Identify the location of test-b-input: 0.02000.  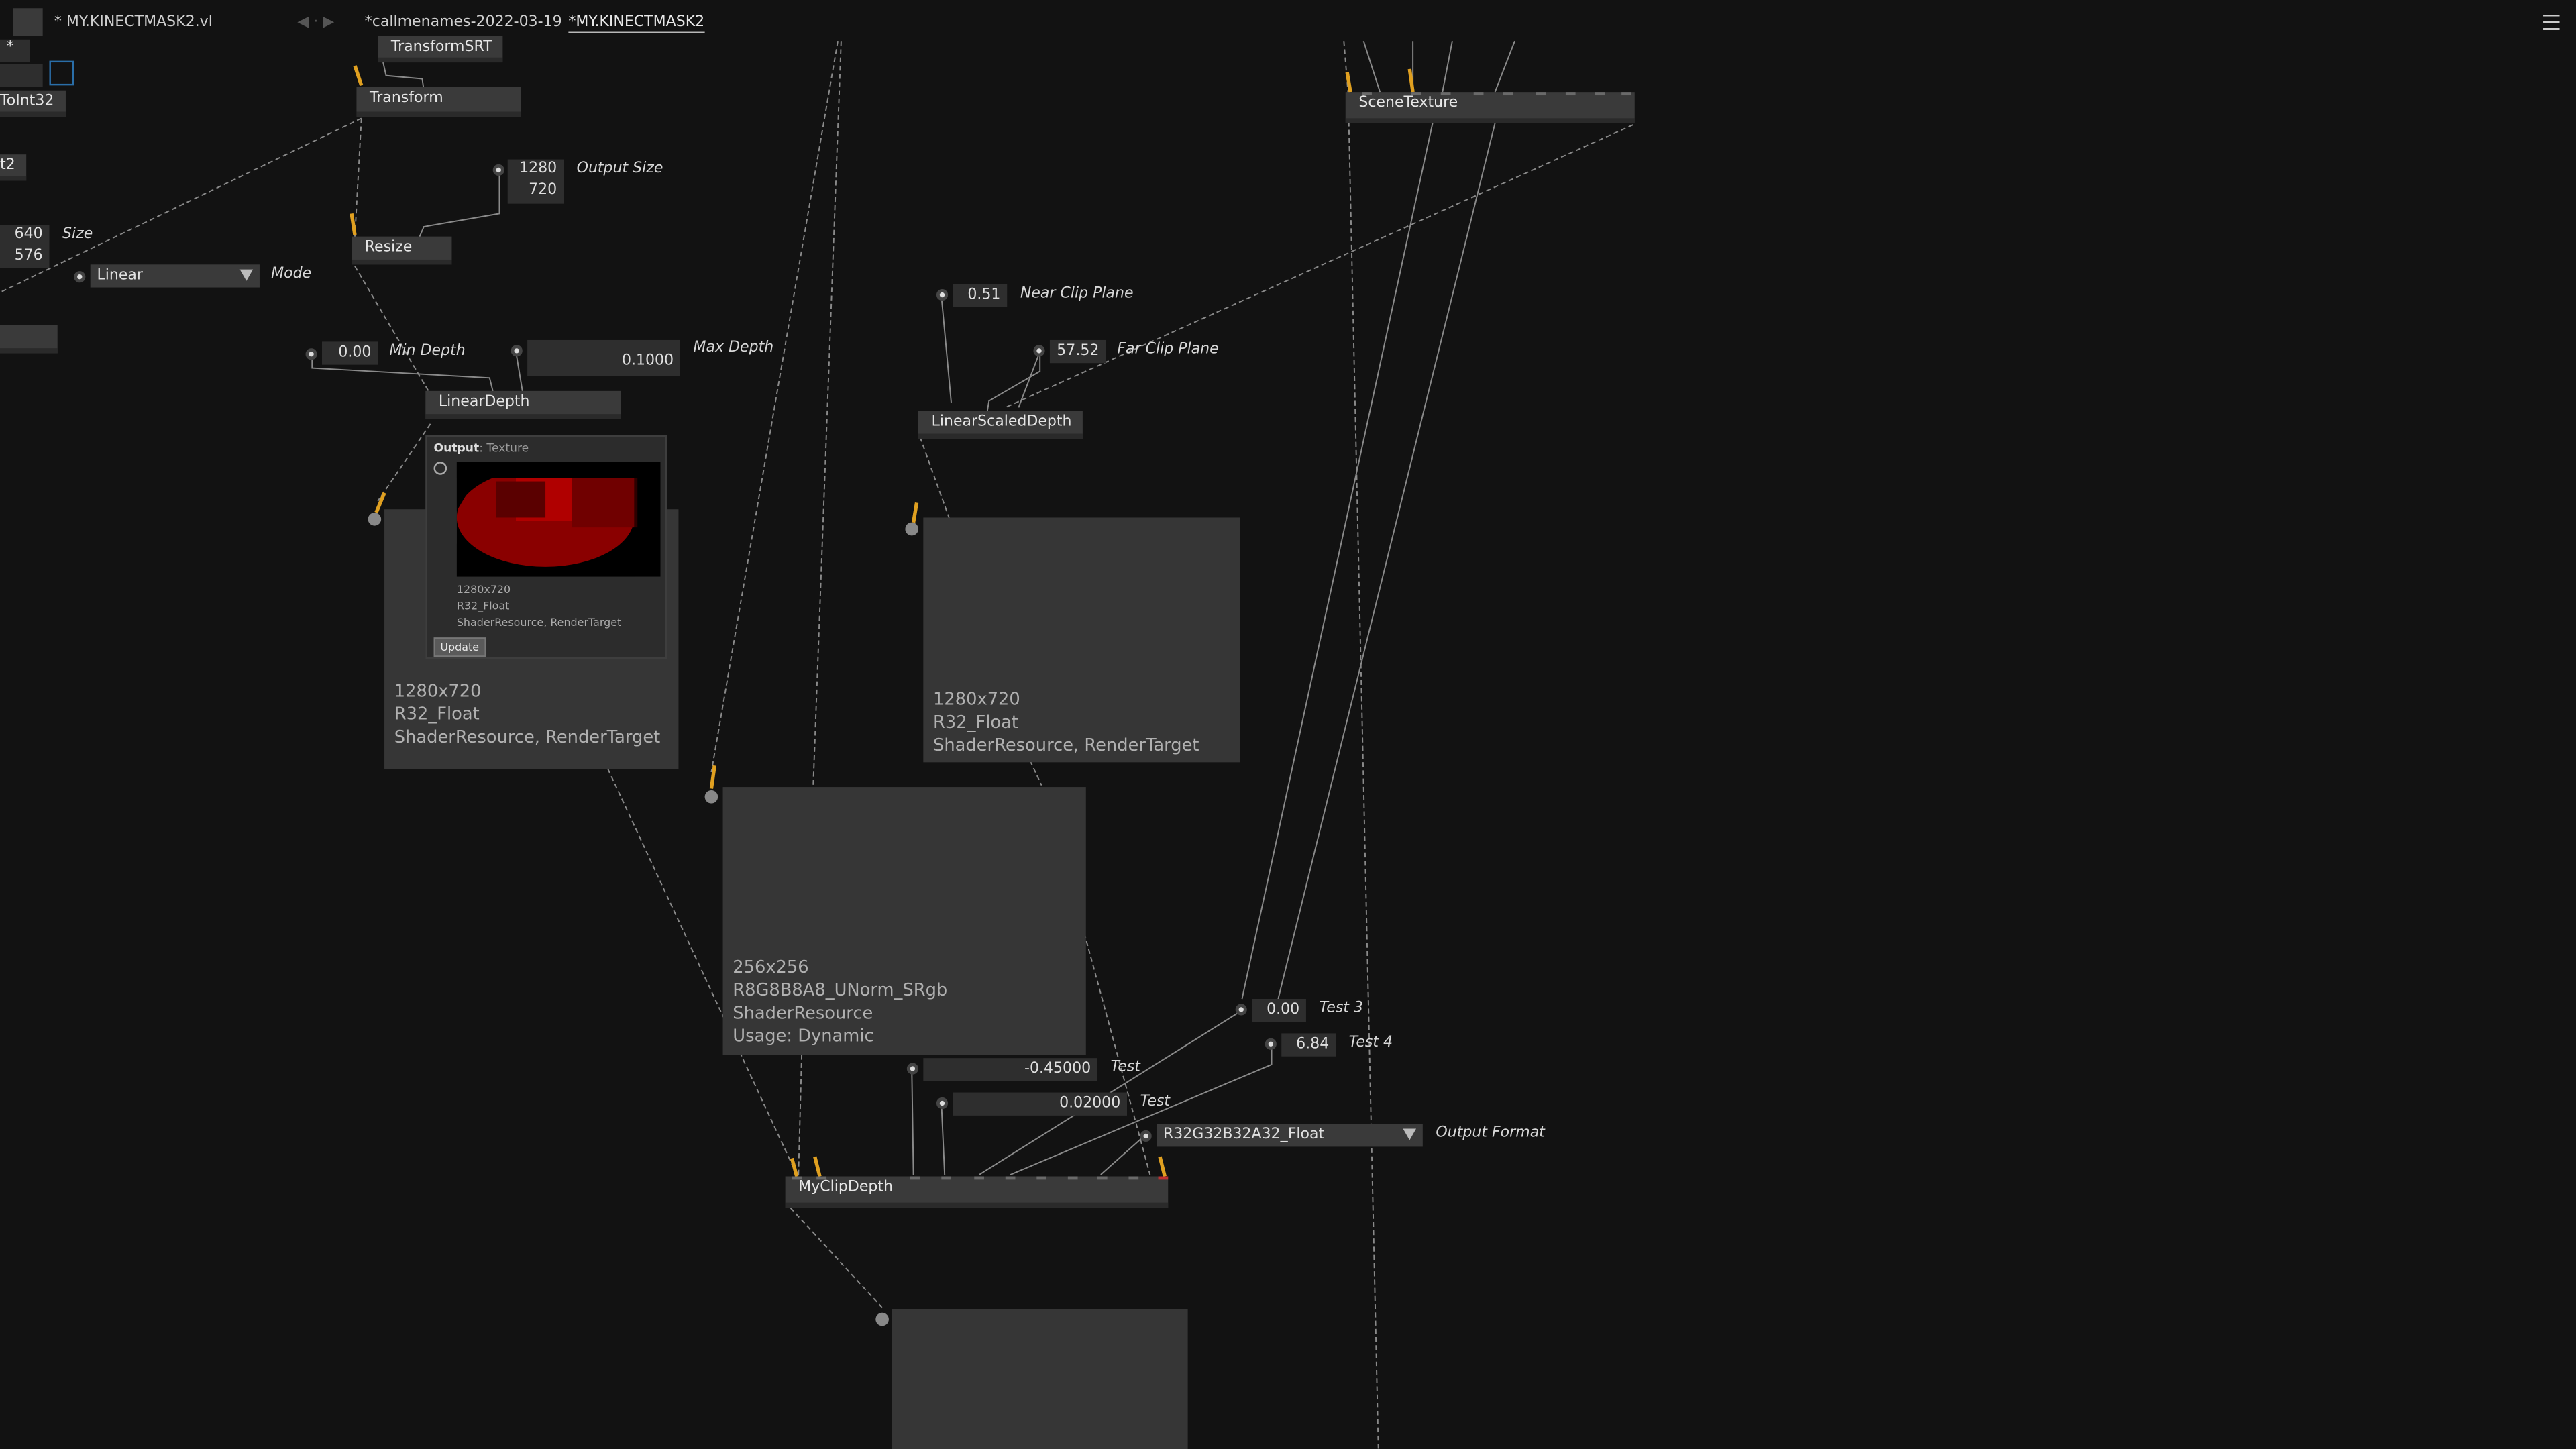
(1040, 1104).